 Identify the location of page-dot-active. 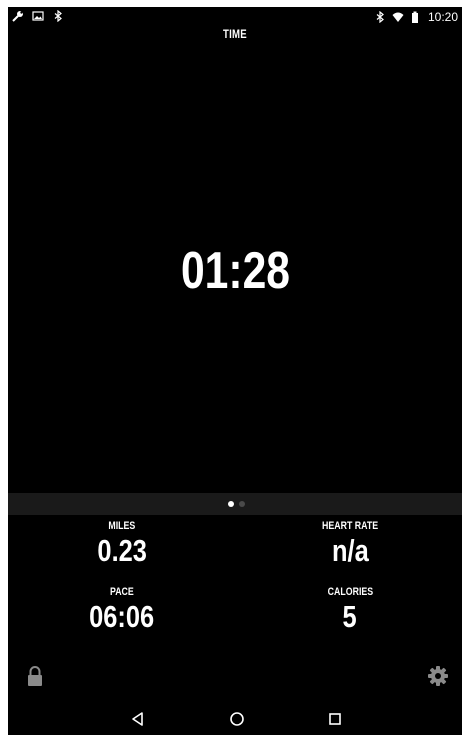
(231, 504).